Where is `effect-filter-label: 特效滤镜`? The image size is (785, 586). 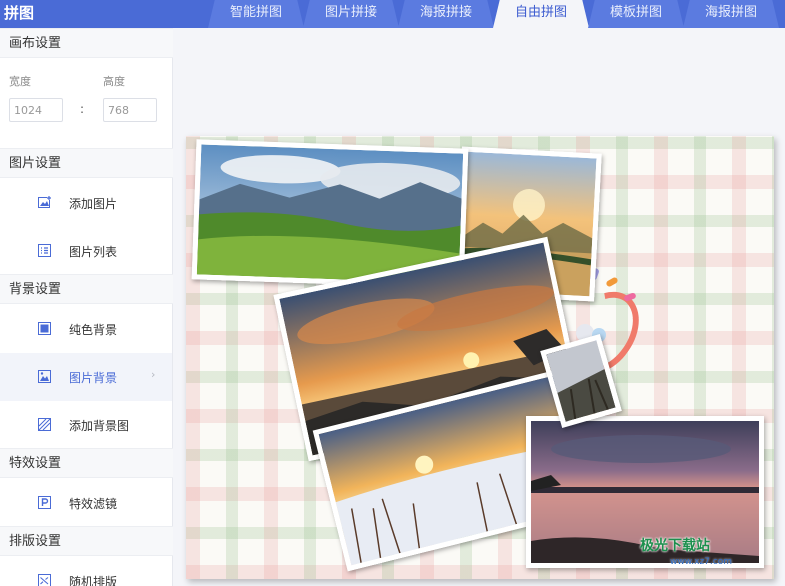
effect-filter-label: 特效滤镜 is located at coordinates (93, 504).